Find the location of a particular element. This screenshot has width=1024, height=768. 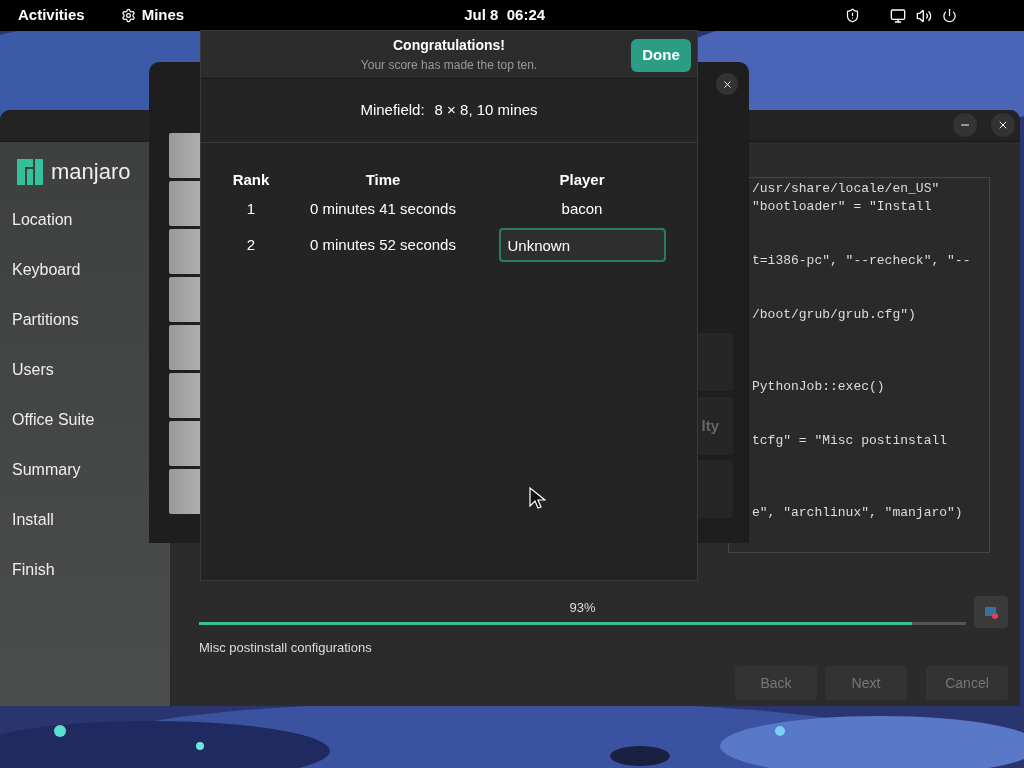

table-cell-text: 1 is located at coordinates (251, 209).